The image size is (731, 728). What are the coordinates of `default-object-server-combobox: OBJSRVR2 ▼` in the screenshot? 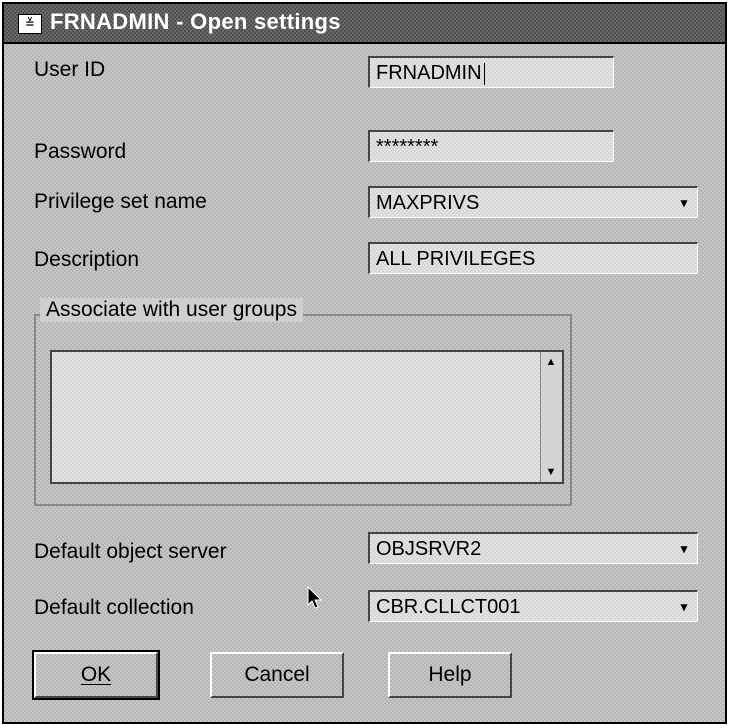 It's located at (533, 548).